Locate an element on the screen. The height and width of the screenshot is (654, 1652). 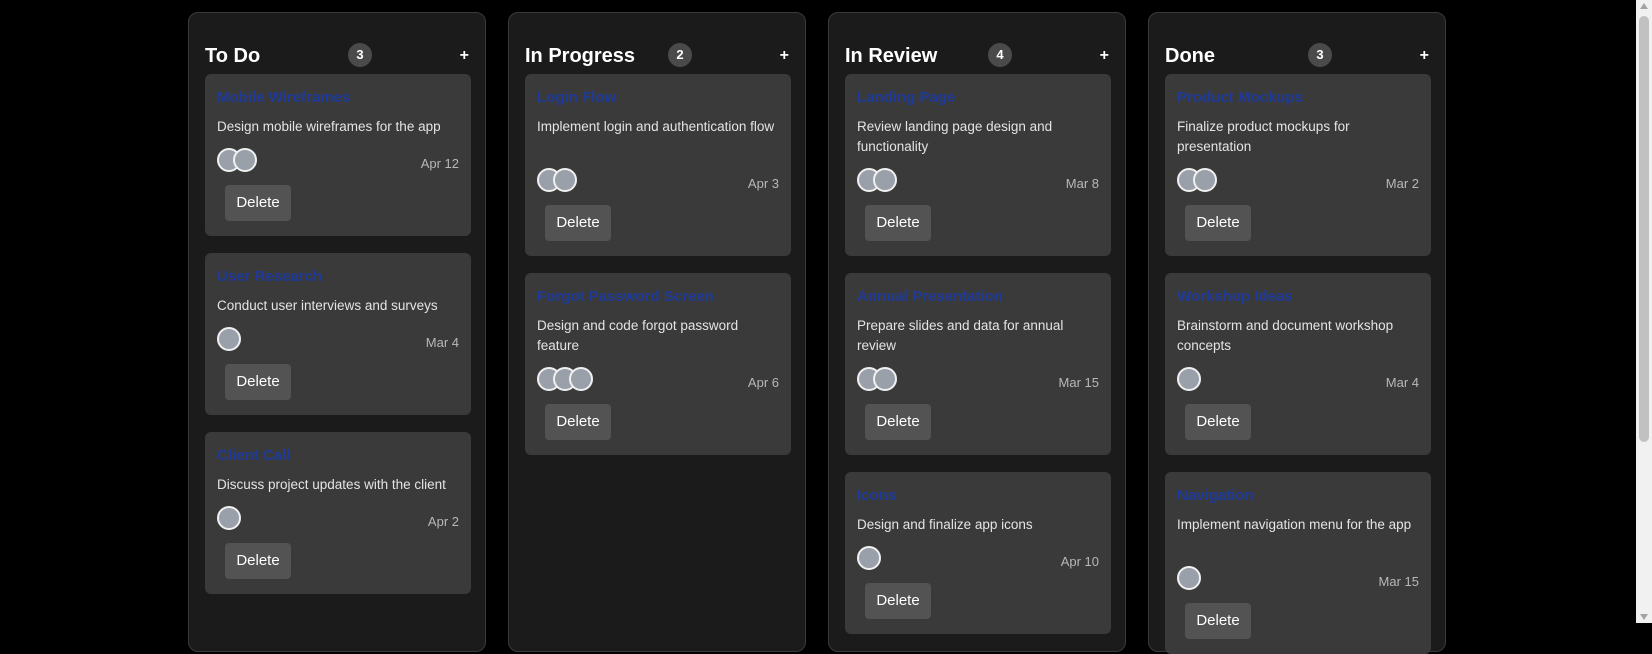
card-title: Product Mockups is located at coordinates (1240, 98).